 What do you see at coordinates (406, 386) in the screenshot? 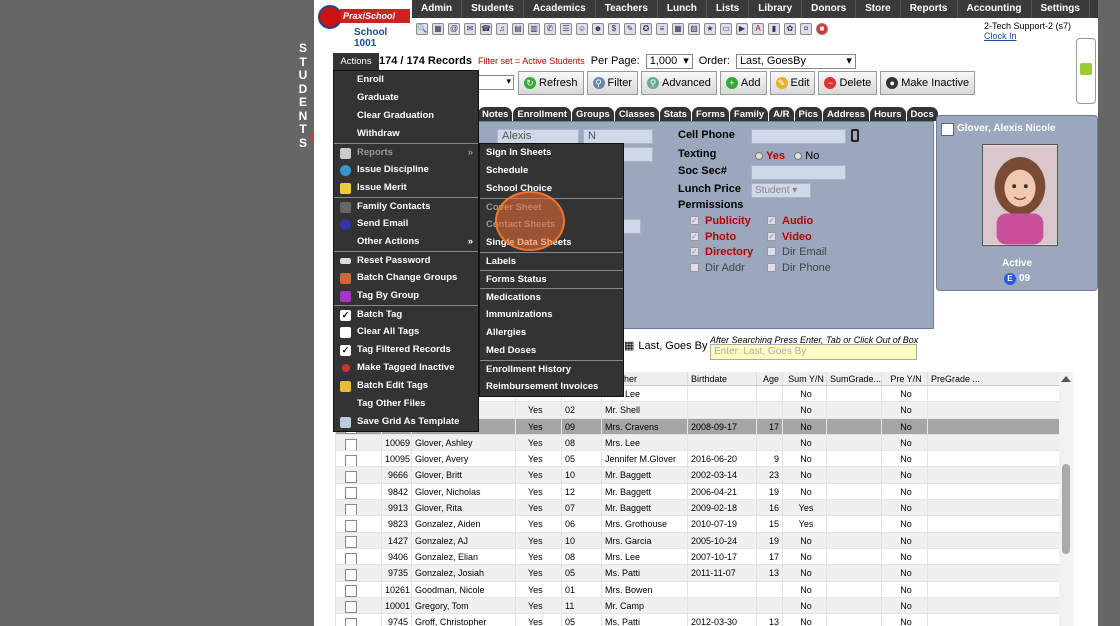
I see `menu-item-batch-edit-tags: Batch Edit Tags` at bounding box center [406, 386].